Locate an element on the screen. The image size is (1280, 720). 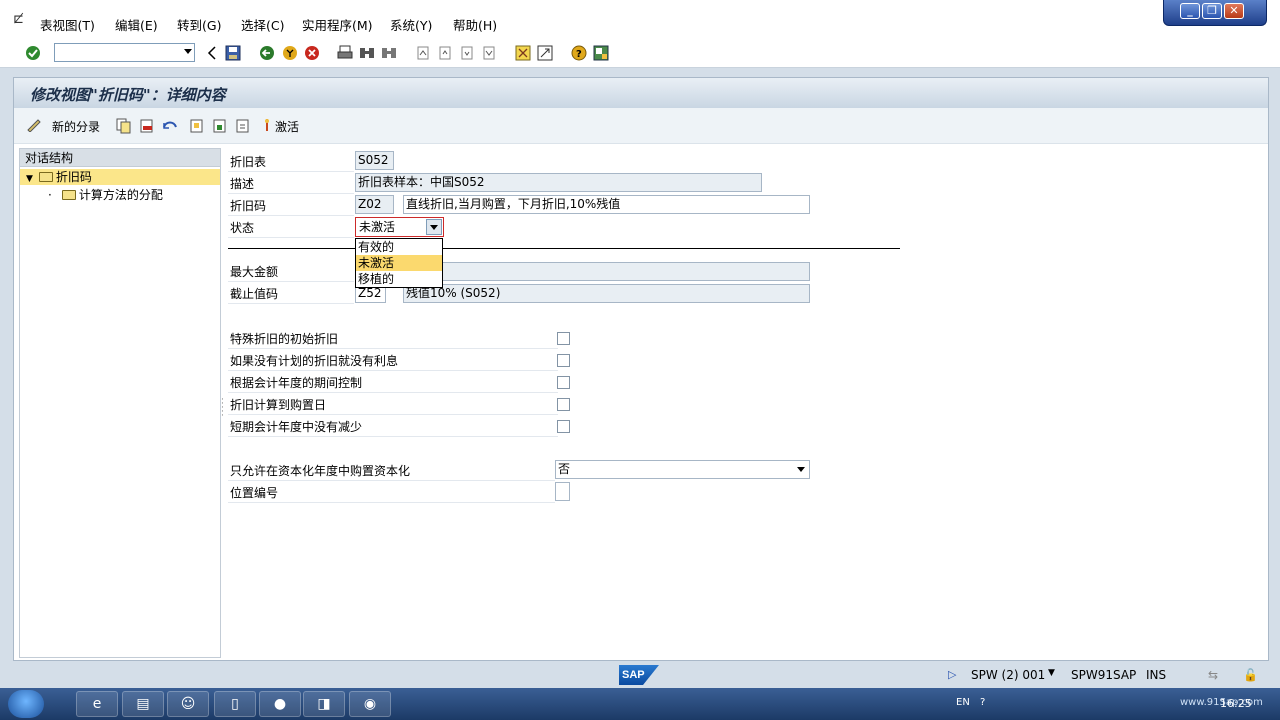
capitalize-value: 否 is located at coordinates (564, 469).